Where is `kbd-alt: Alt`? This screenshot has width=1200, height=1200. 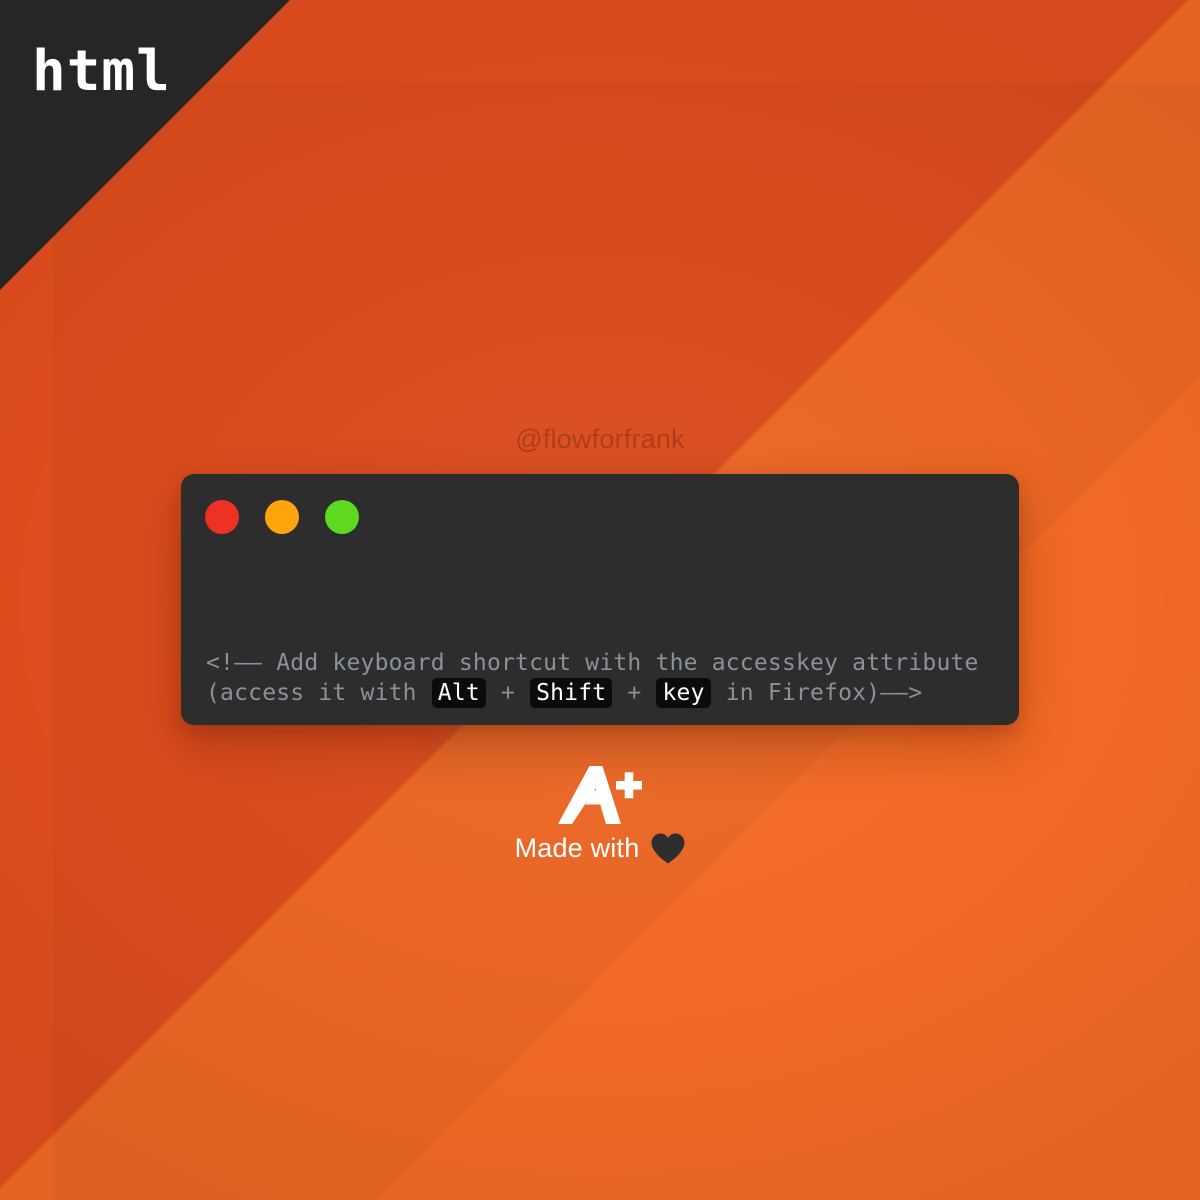 kbd-alt: Alt is located at coordinates (458, 693).